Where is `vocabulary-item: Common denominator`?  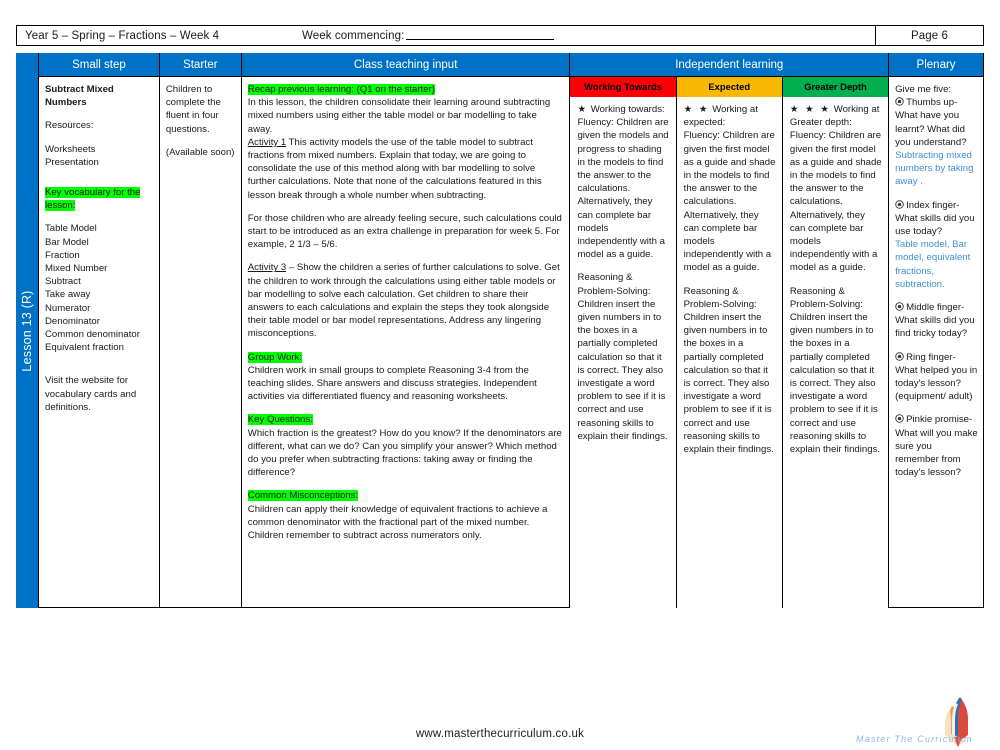 vocabulary-item: Common denominator is located at coordinates (92, 335).